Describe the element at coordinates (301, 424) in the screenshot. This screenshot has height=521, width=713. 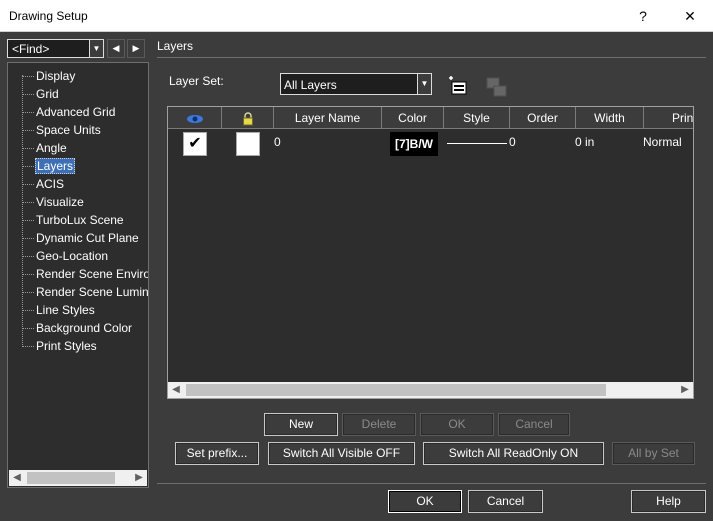
I see `new-button: New` at that location.